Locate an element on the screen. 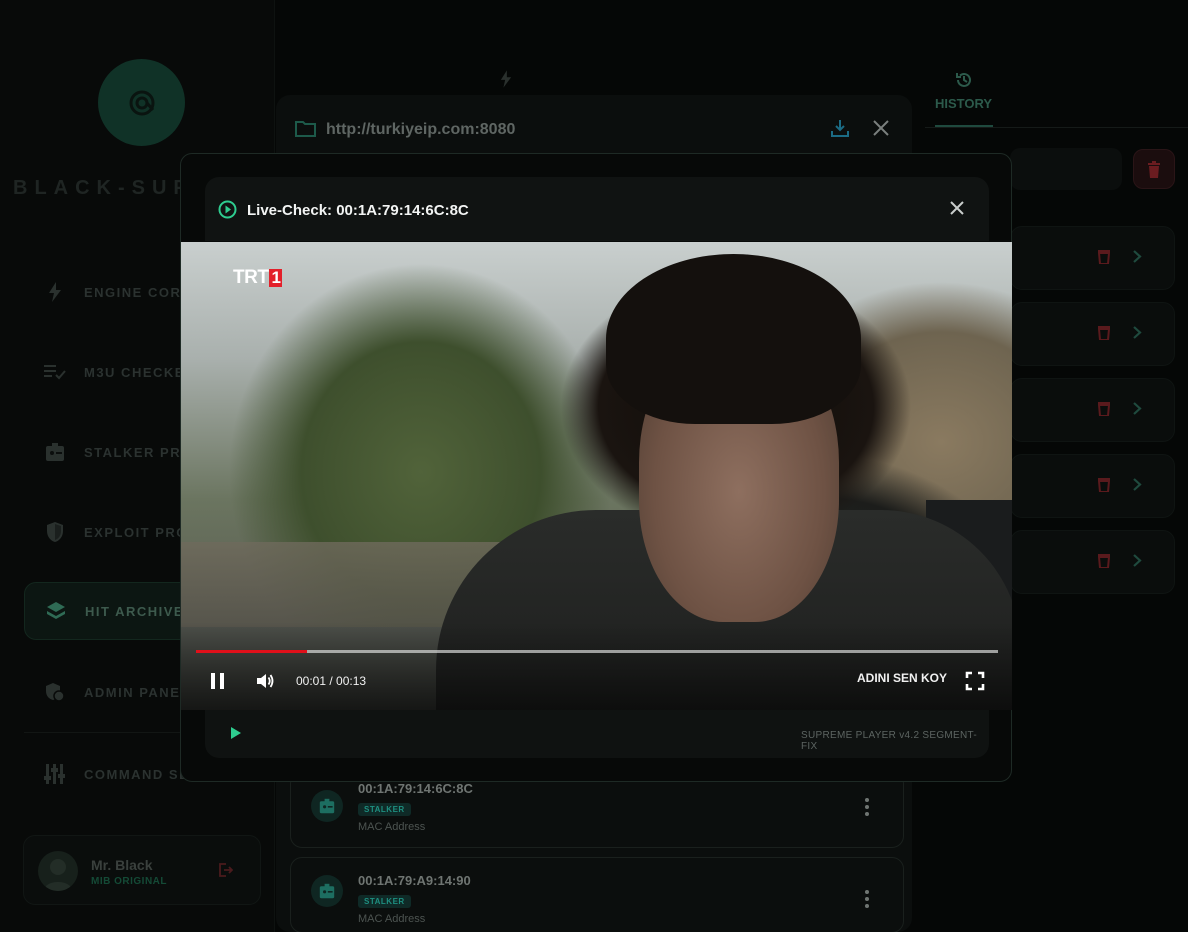 Image resolution: width=1188 pixels, height=932 pixels. play-icon is located at coordinates (236, 735).